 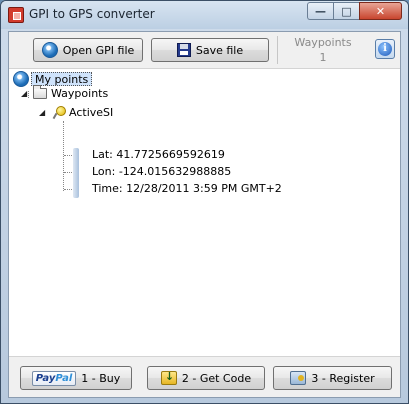 I want to click on toolbar: Open GPI file Save file Waypoints 1 i, so click(x=204, y=50).